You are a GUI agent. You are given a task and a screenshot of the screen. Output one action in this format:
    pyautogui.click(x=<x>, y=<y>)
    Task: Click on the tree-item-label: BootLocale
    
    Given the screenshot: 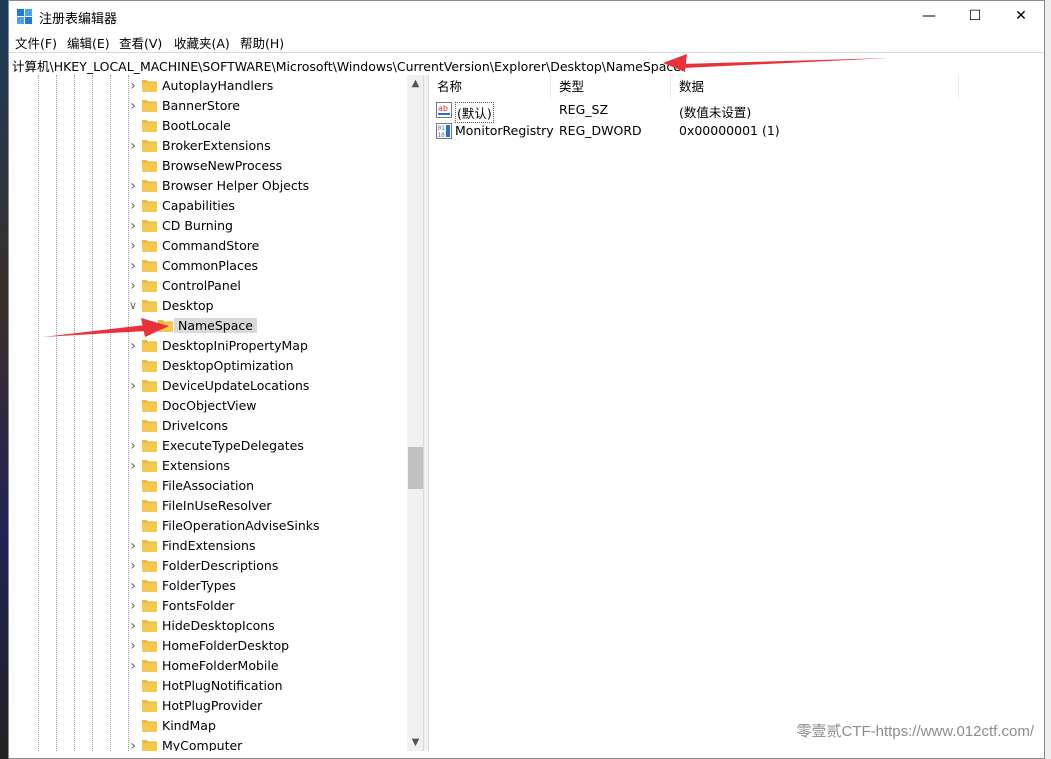 What is the action you would take?
    pyautogui.click(x=196, y=125)
    